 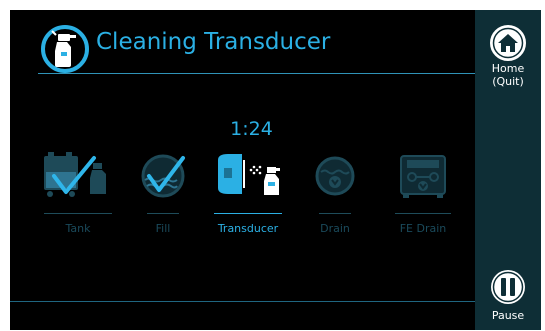 I want to click on pause-label: Pause, so click(x=508, y=315).